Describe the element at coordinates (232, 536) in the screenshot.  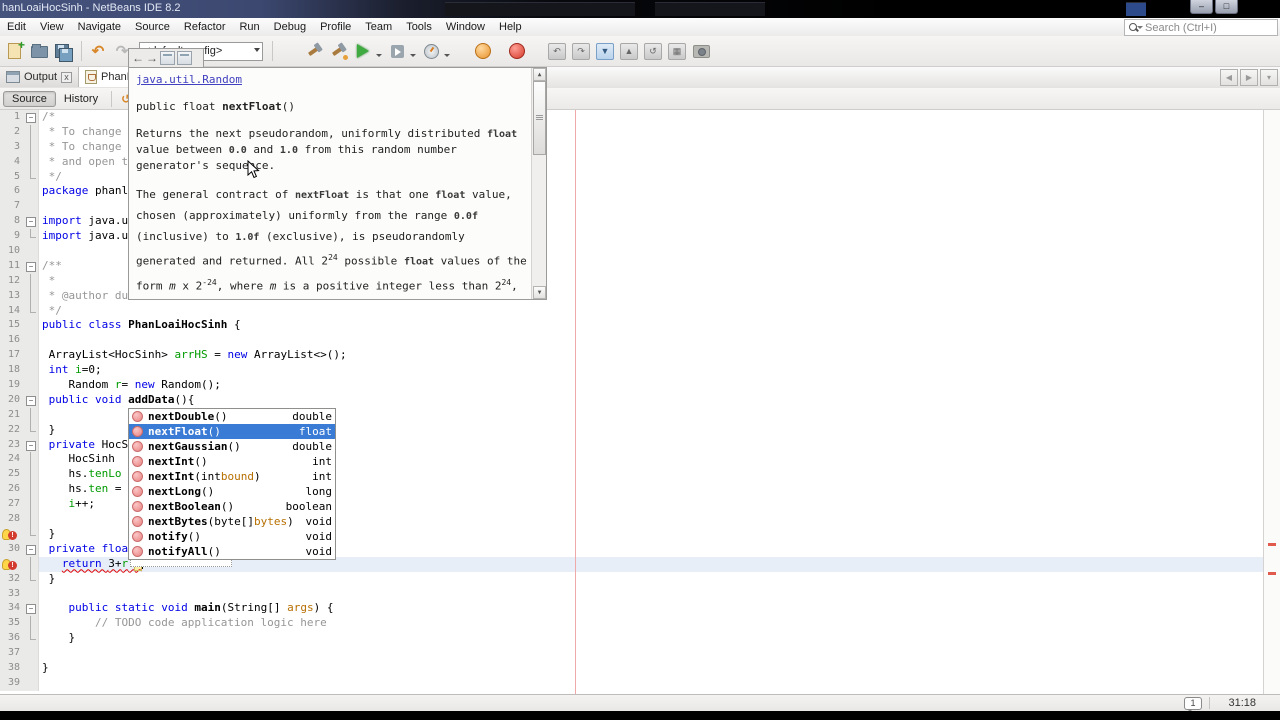
I see `completion-item: notify() void` at that location.